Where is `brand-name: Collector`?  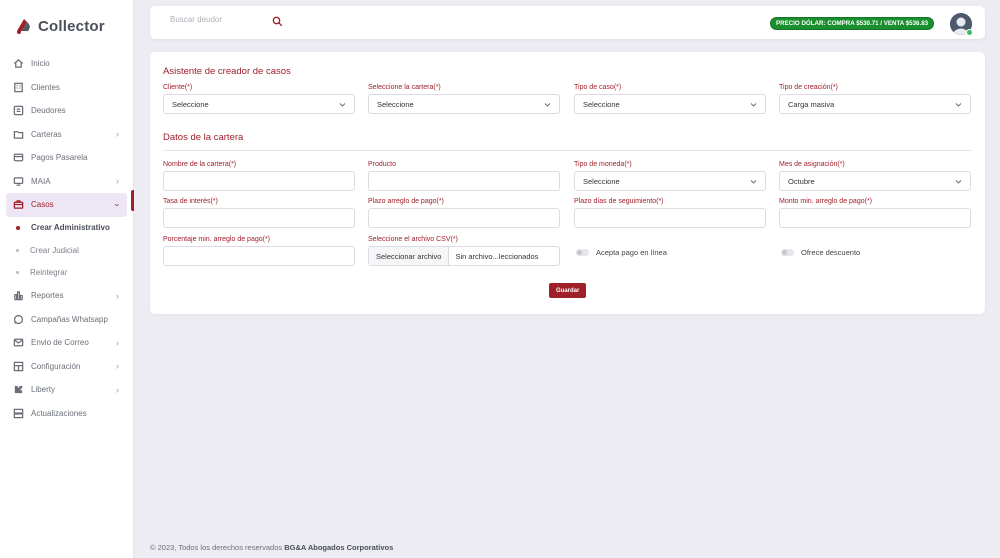
brand-name: Collector is located at coordinates (71, 26).